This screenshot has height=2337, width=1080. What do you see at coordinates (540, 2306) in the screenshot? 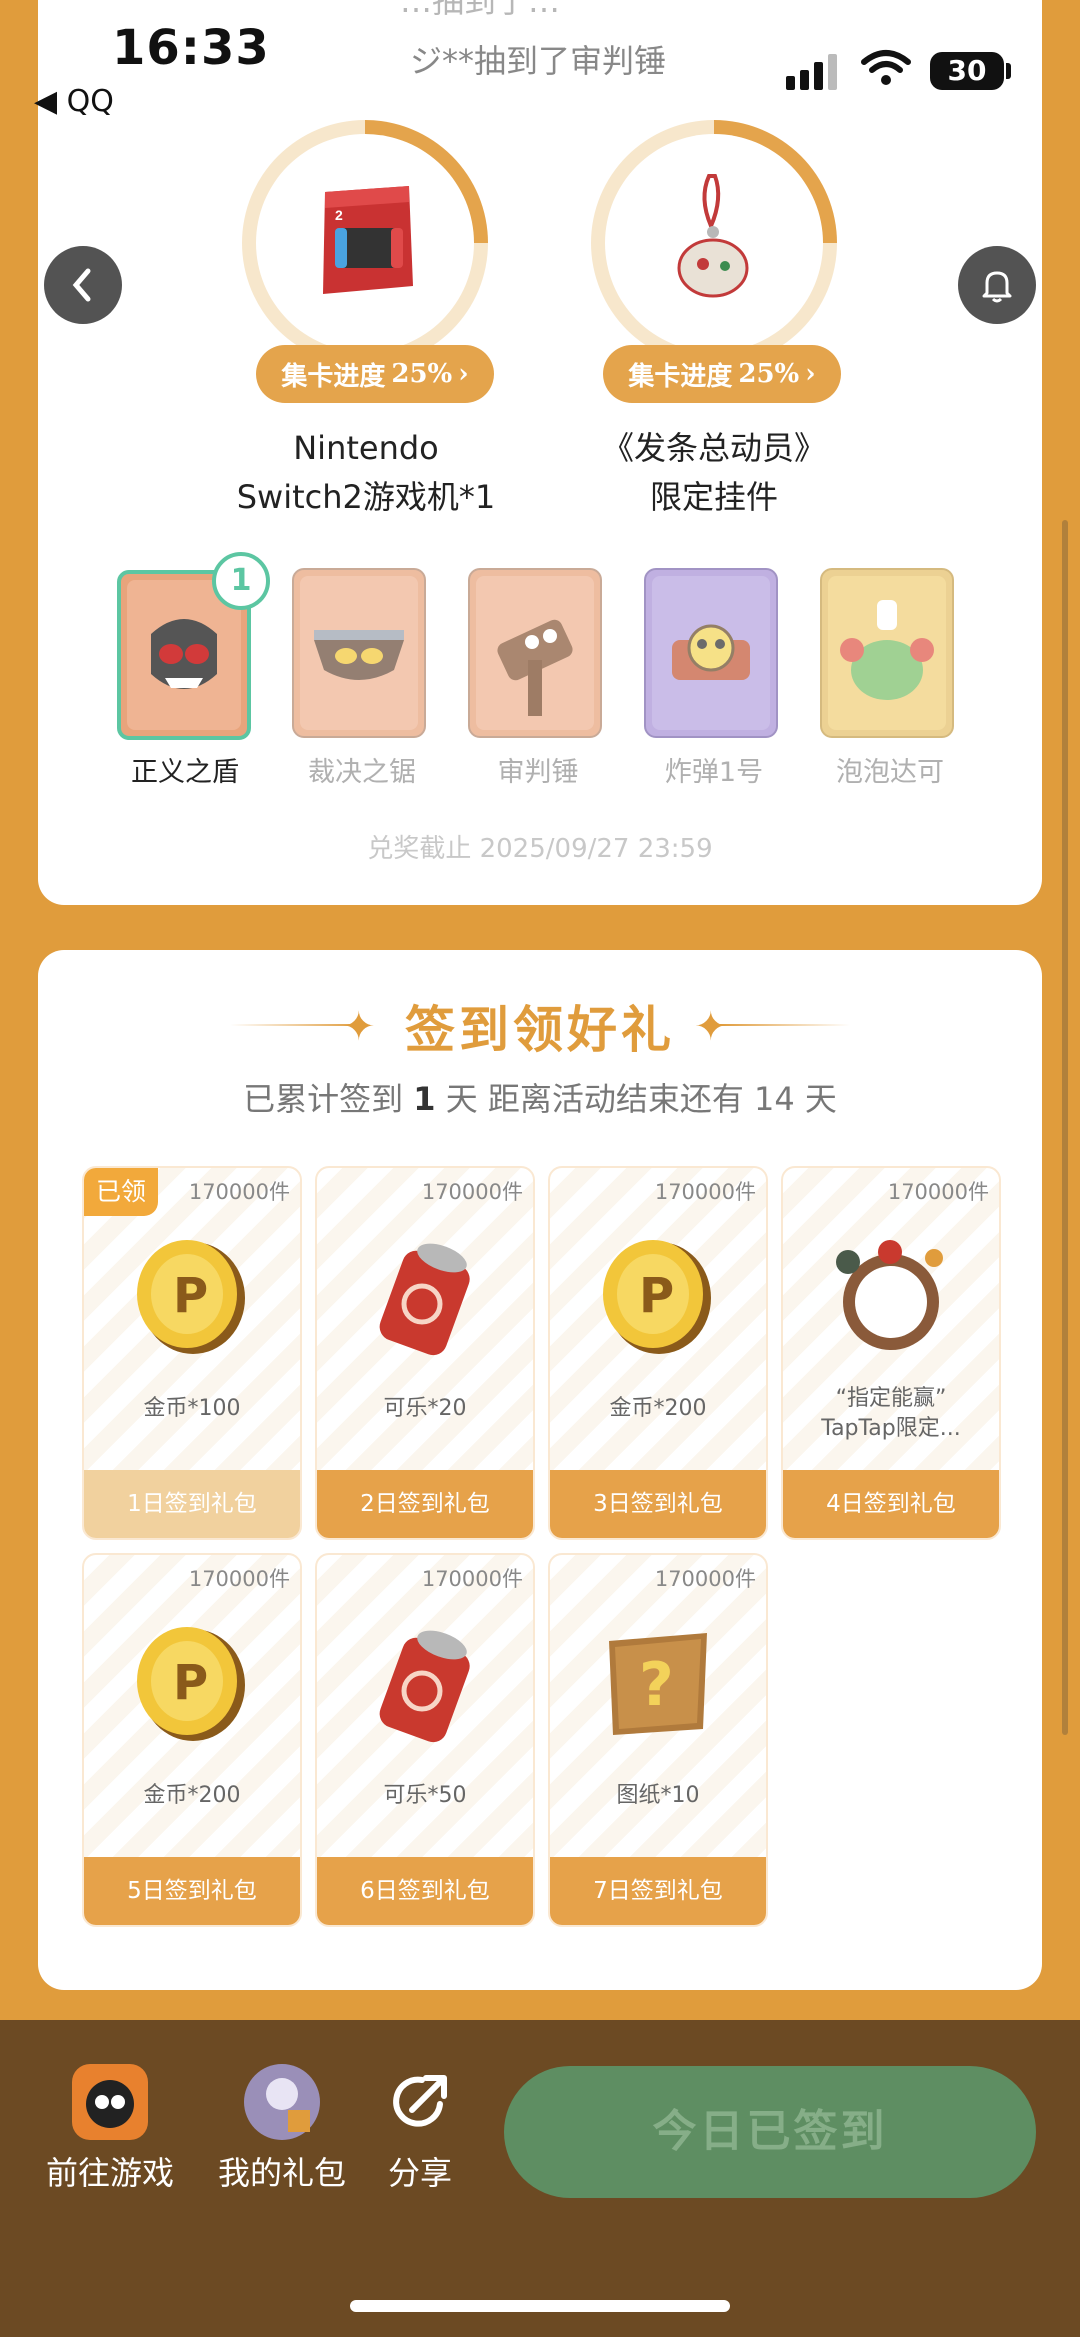
I see `home-indicator` at bounding box center [540, 2306].